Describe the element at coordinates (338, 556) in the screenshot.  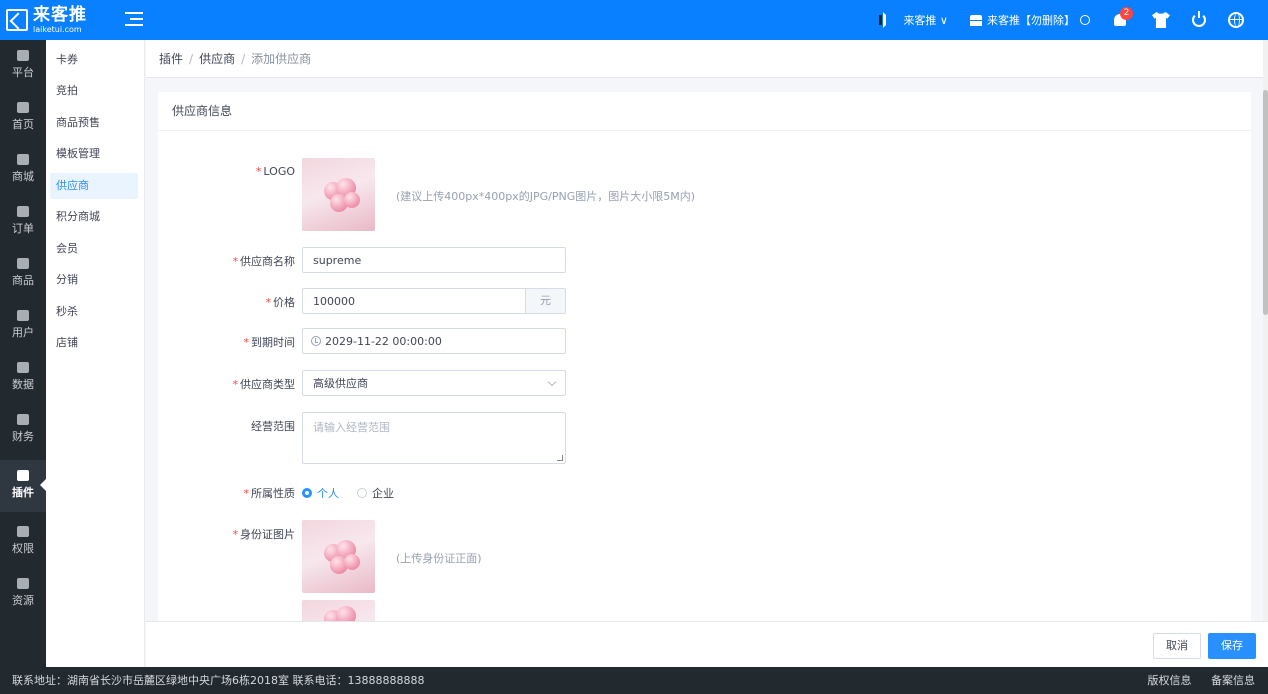
I see `id-front-upload-image` at that location.